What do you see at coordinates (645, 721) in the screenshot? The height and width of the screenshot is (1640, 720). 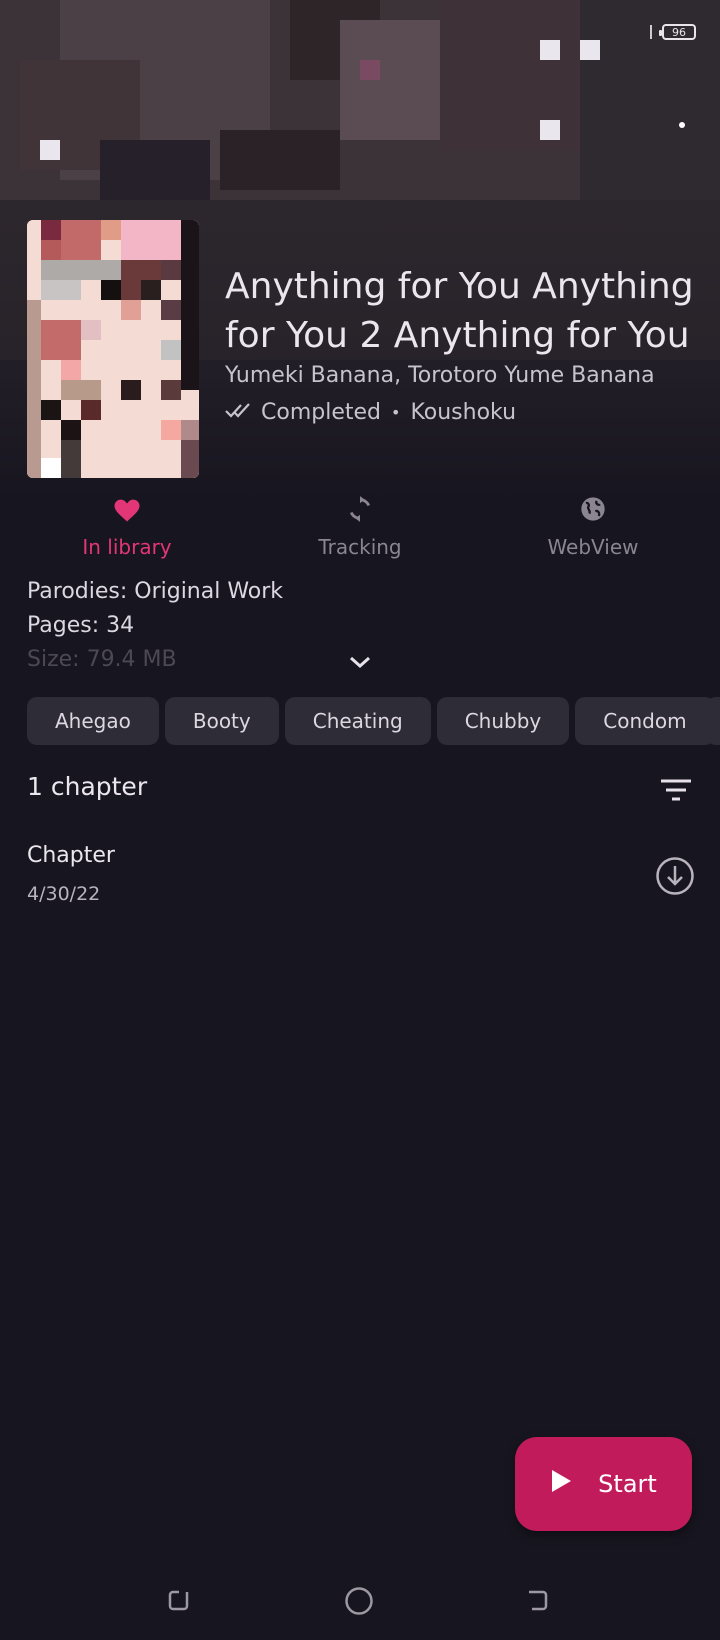 I see `tag-chip: Condom` at bounding box center [645, 721].